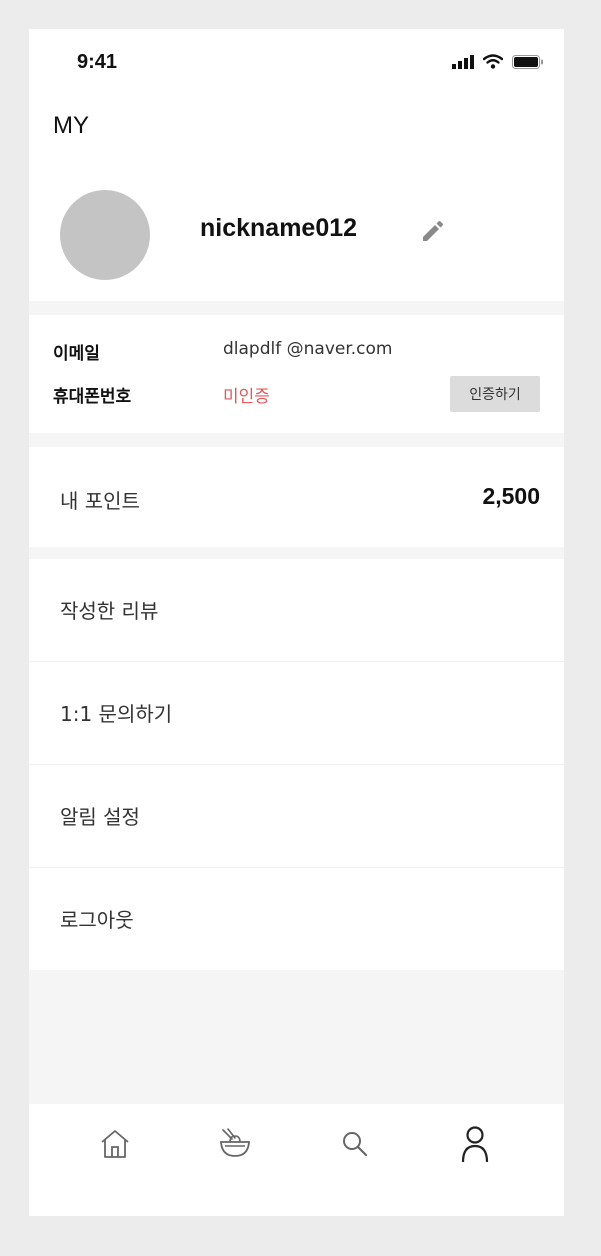  Describe the element at coordinates (296, 1160) in the screenshot. I see `bottom-tab-bar` at that location.